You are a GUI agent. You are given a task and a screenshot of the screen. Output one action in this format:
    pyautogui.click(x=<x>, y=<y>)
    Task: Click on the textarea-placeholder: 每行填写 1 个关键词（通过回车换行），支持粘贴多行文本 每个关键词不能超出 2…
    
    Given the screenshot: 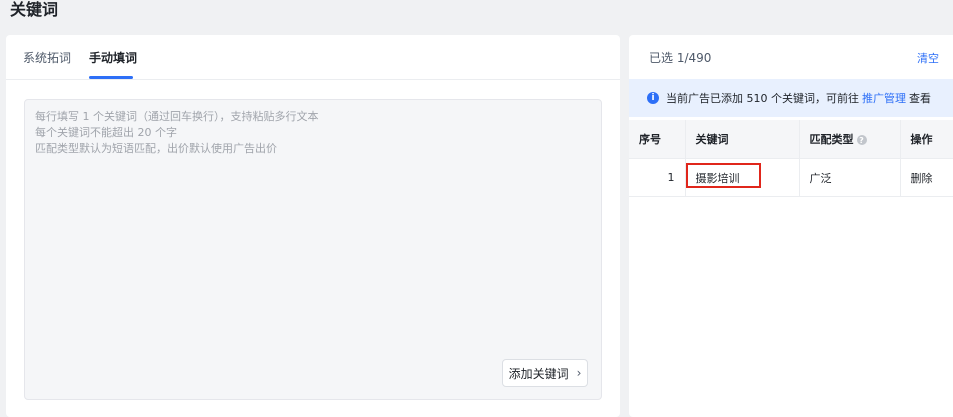 What is the action you would take?
    pyautogui.click(x=177, y=133)
    